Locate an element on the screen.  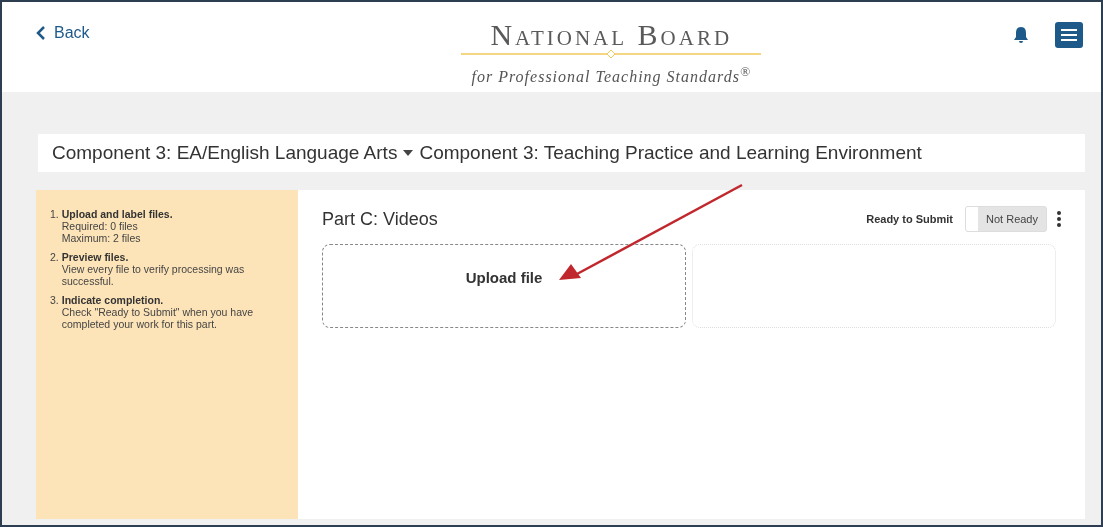
step-number: 2. is located at coordinates (54, 258).